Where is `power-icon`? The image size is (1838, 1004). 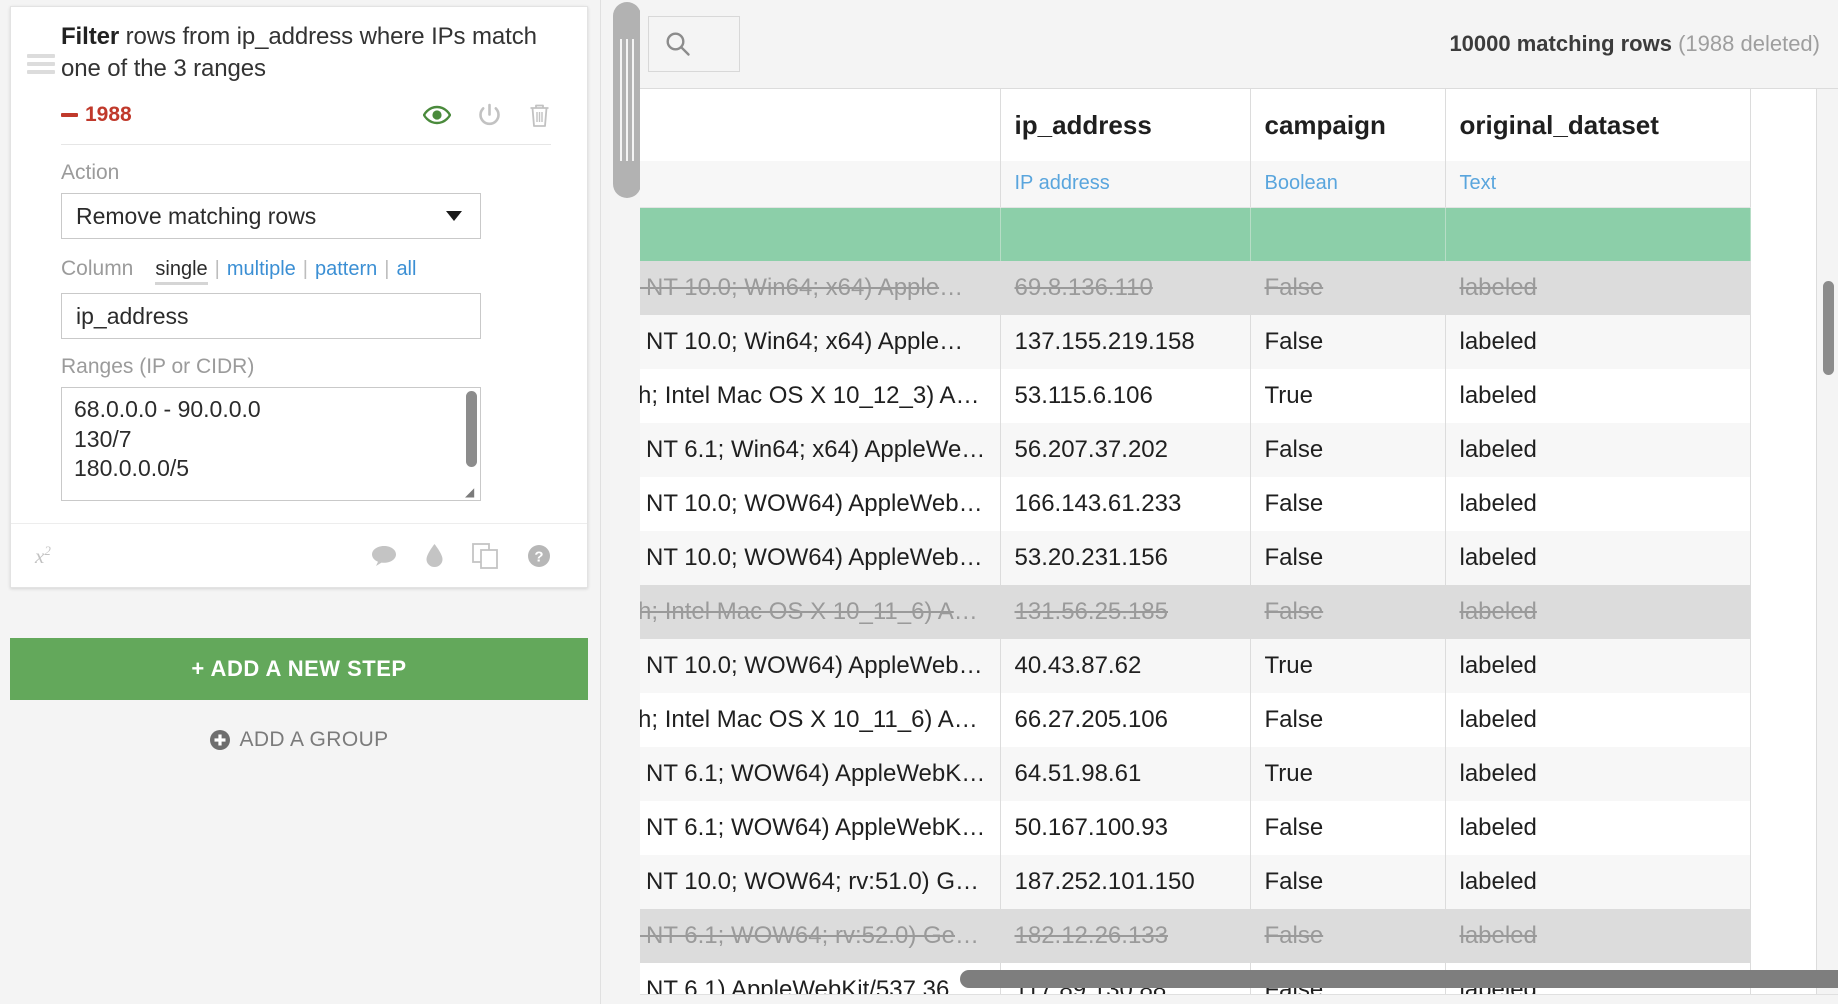 power-icon is located at coordinates (489, 115).